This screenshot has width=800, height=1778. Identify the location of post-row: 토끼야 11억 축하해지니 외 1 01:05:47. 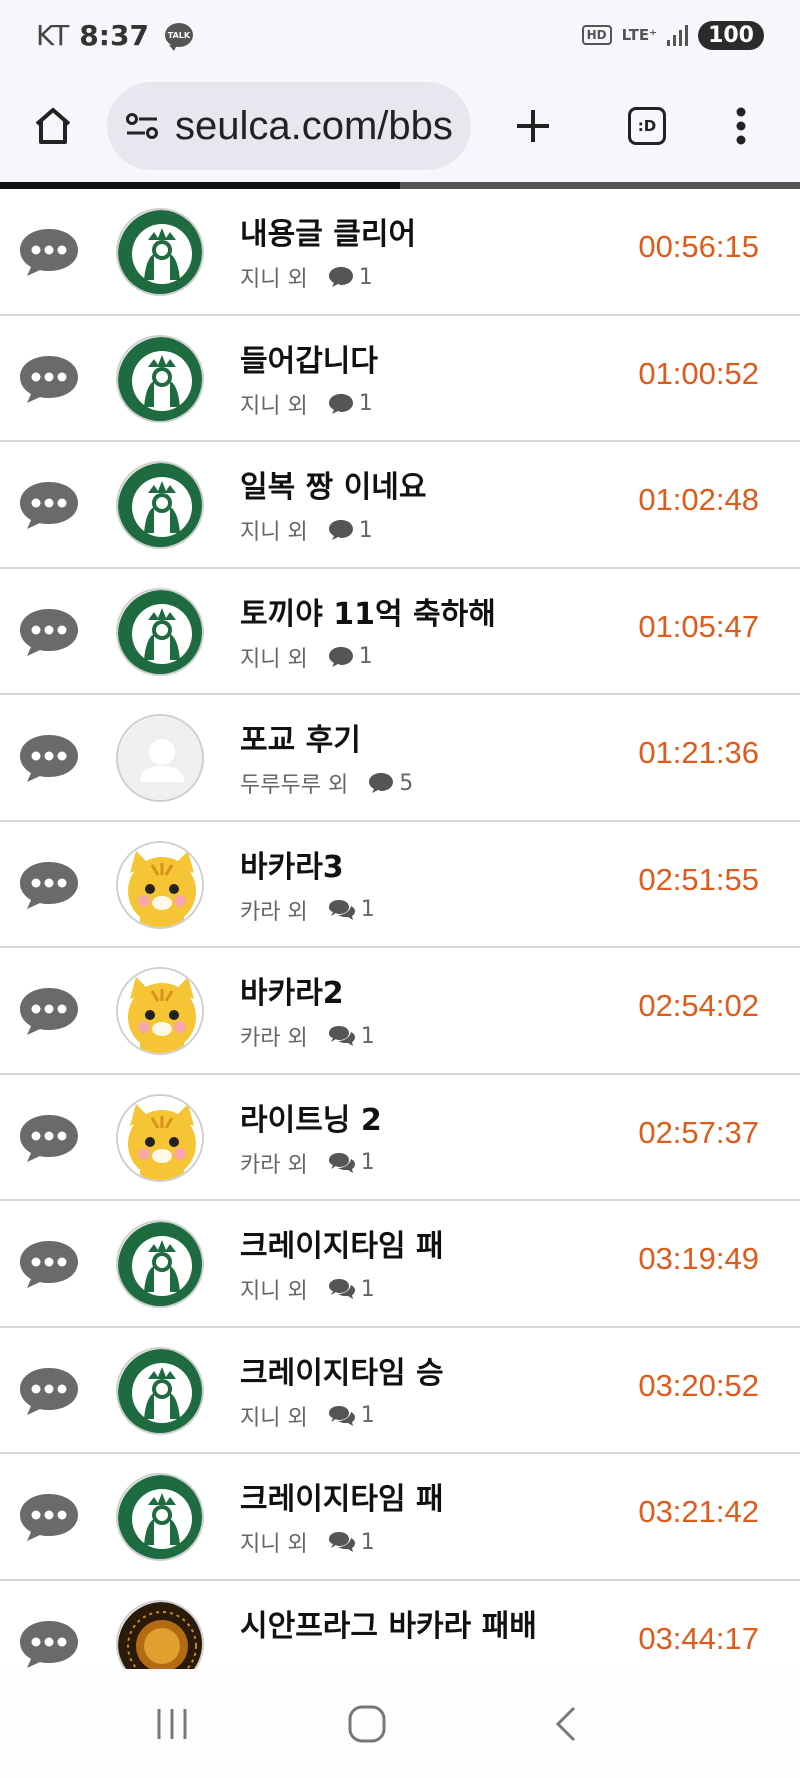
(400, 632).